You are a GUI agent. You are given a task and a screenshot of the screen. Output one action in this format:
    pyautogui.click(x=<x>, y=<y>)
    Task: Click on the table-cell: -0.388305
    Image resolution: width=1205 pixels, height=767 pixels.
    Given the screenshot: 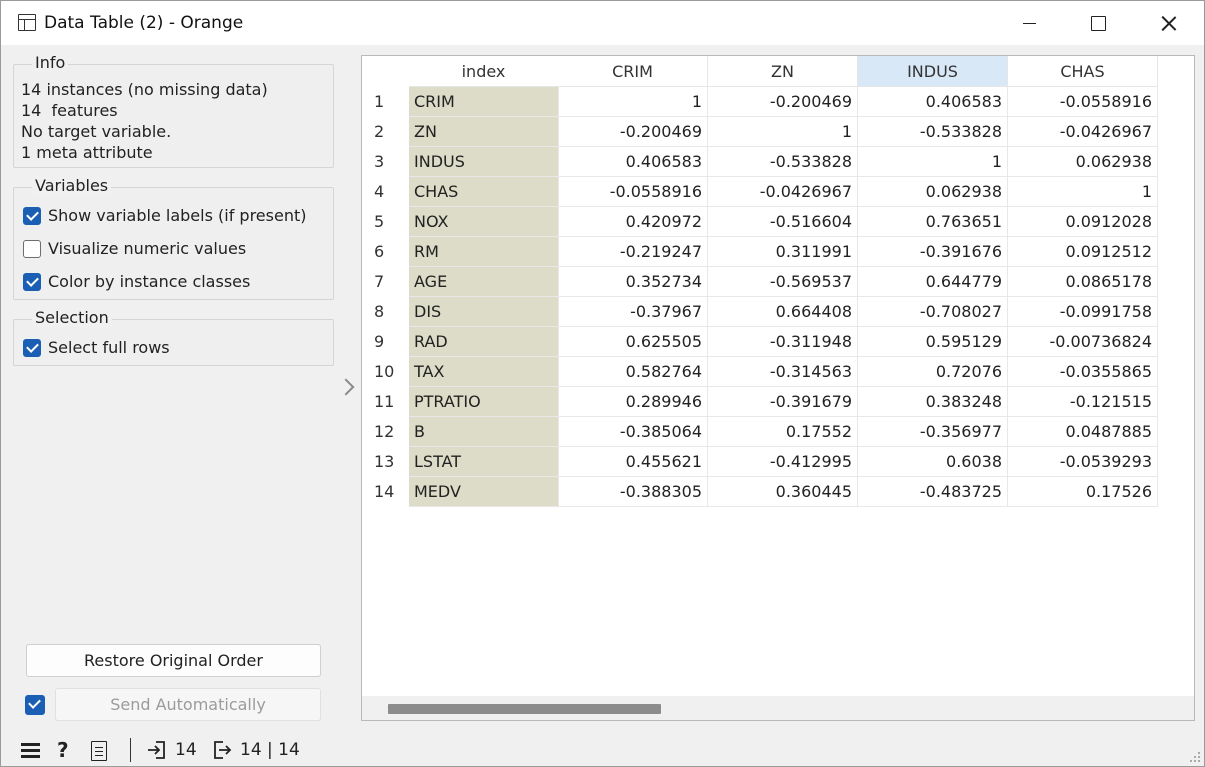 What is the action you would take?
    pyautogui.click(x=633, y=492)
    